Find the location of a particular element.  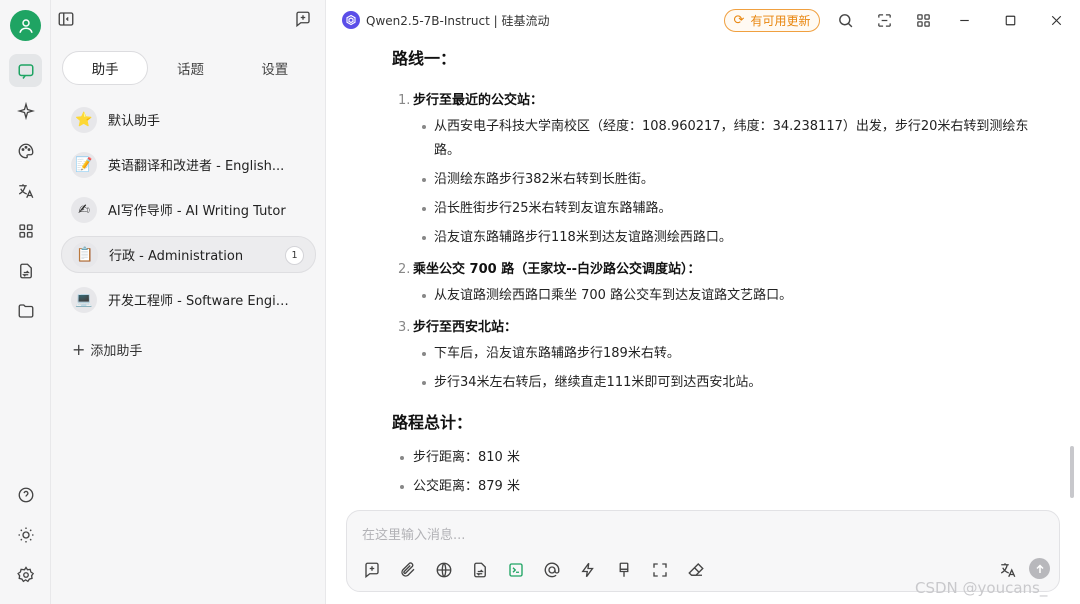

minimap-icon is located at coordinates (884, 20).